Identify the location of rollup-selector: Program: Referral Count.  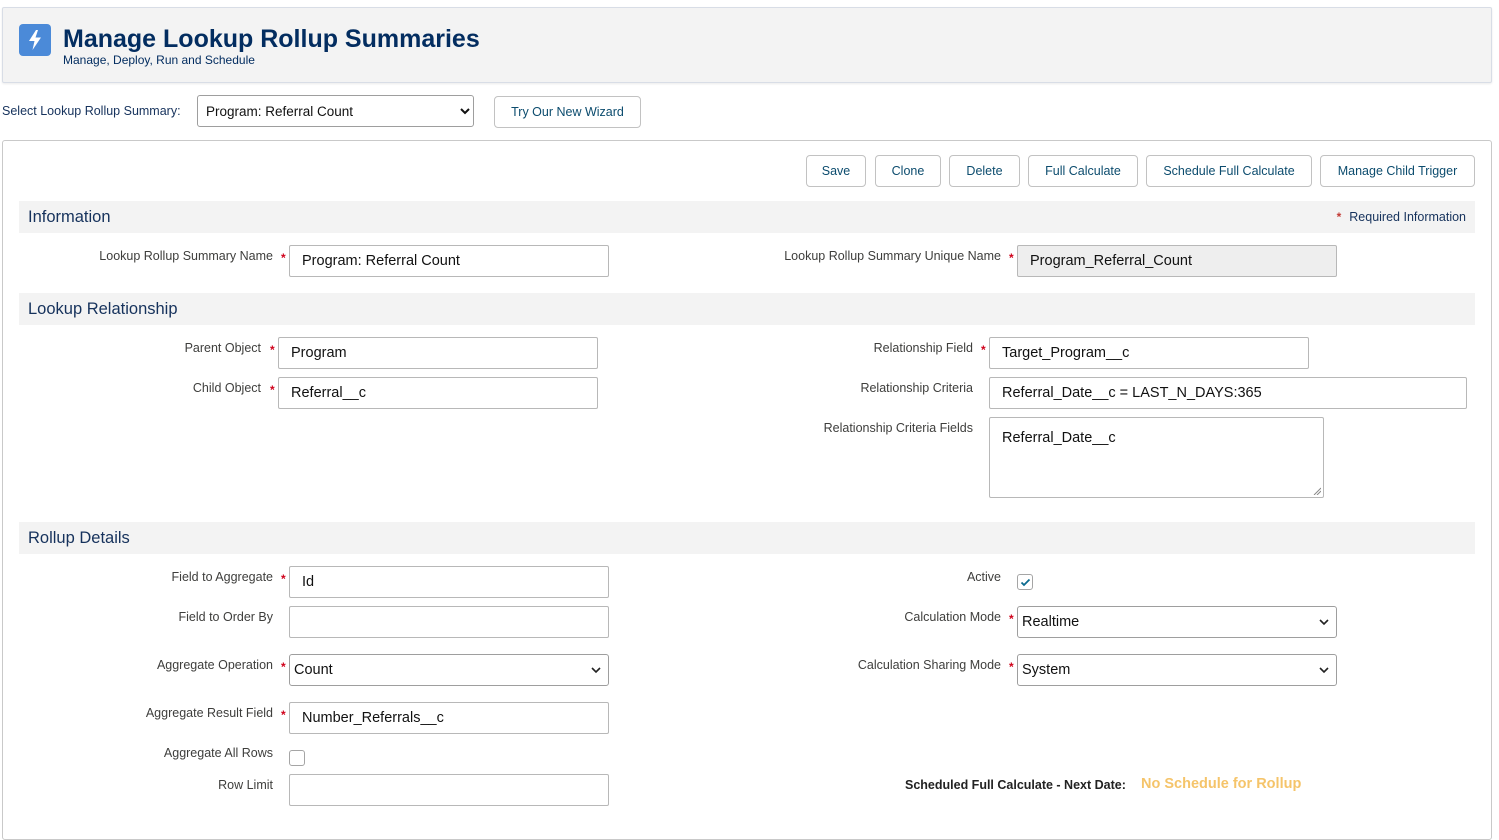
(335, 111).